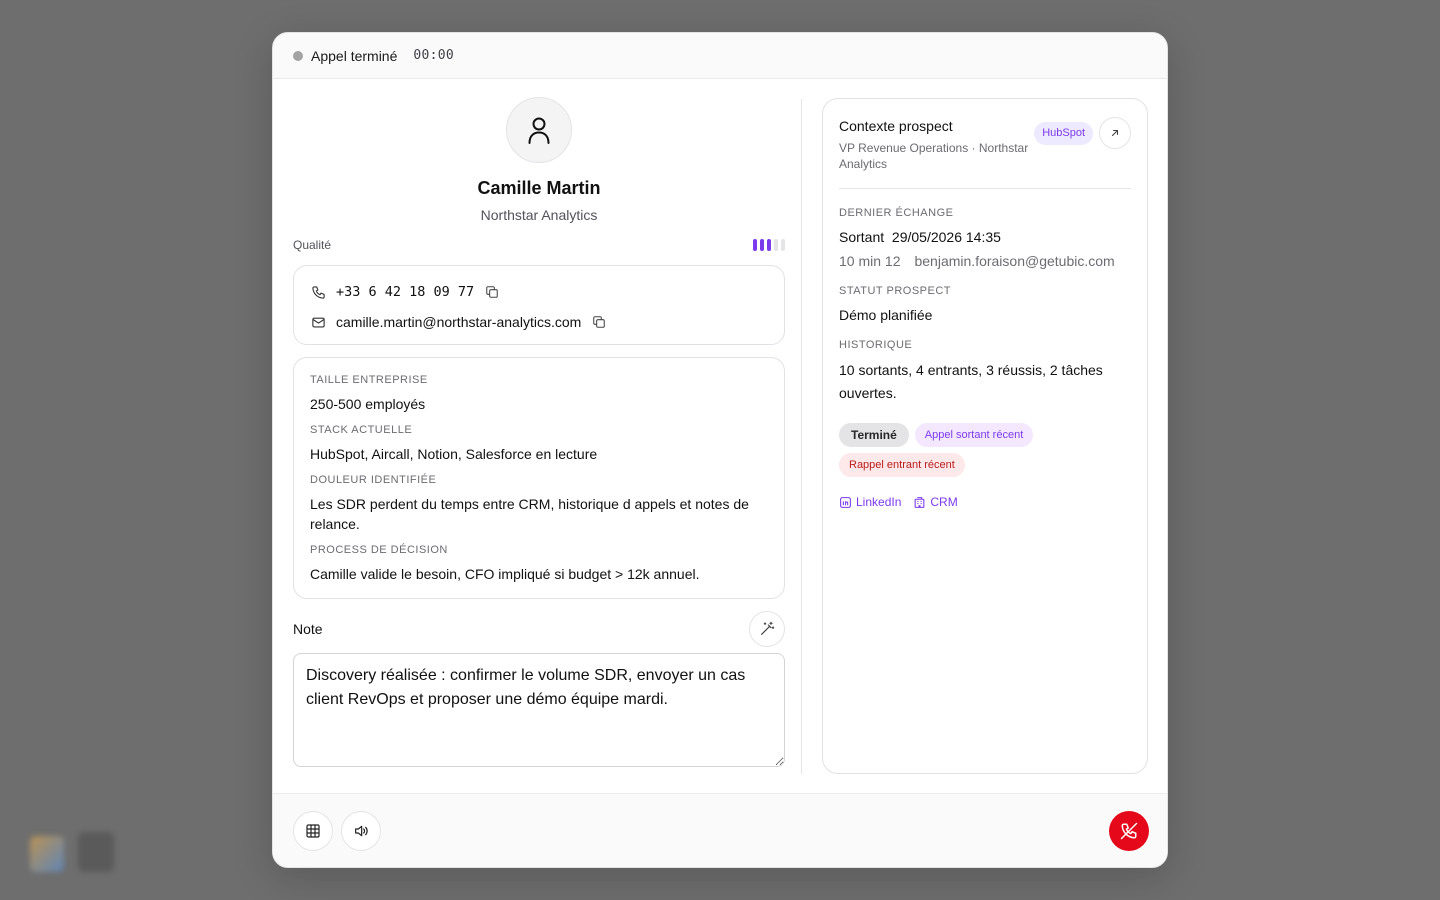  What do you see at coordinates (539, 245) in the screenshot?
I see `call-quality: Qualité` at bounding box center [539, 245].